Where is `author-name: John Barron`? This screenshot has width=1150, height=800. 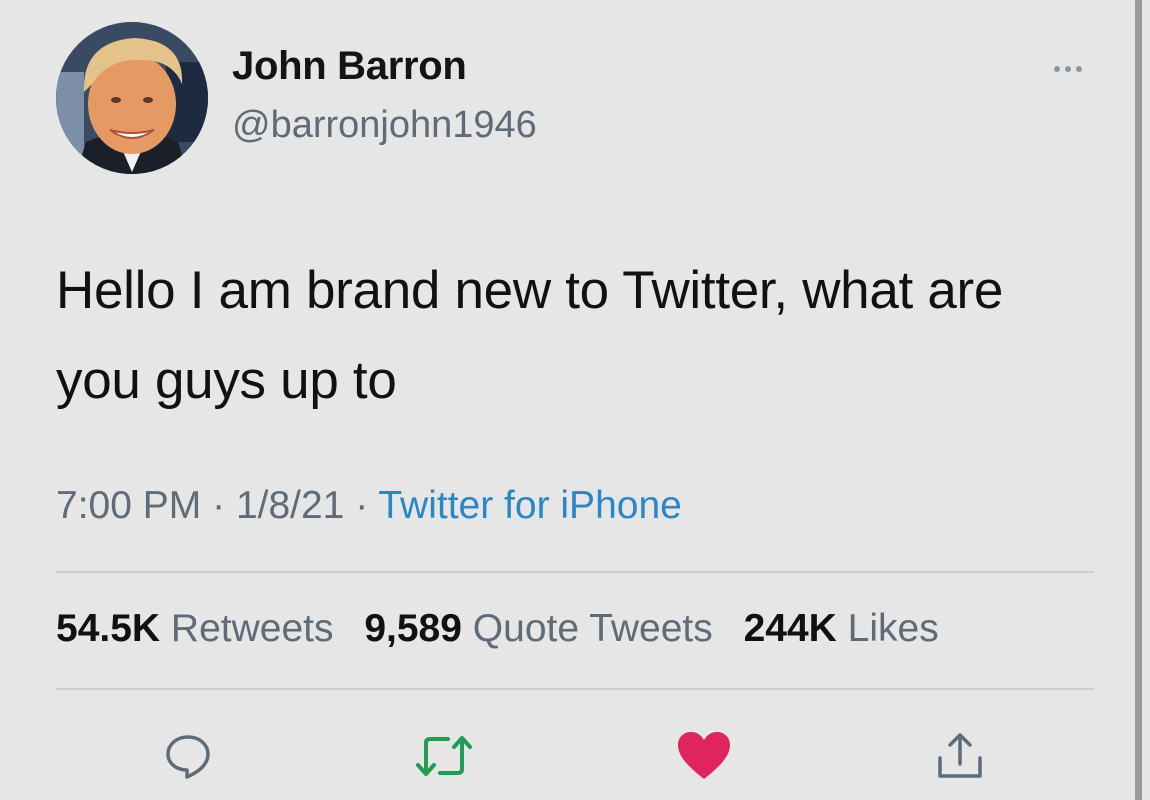
author-name: John Barron is located at coordinates (349, 66).